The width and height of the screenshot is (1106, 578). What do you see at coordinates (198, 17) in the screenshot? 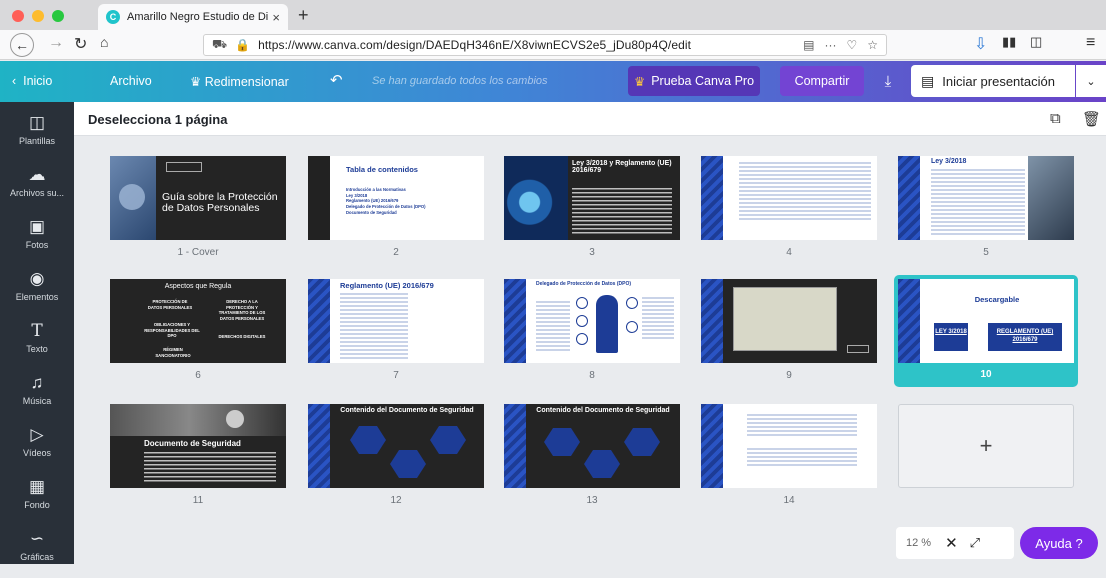
I see `tab-title: Amarillo Negro Estudio de Dise` at bounding box center [198, 17].